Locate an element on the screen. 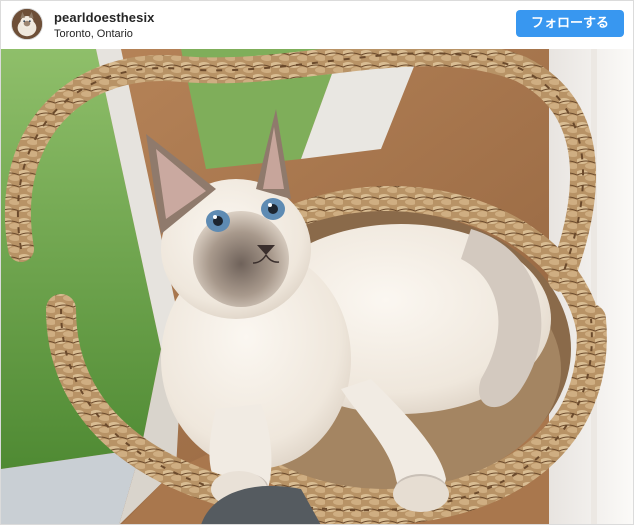 The height and width of the screenshot is (525, 634). avatar-image is located at coordinates (27, 24).